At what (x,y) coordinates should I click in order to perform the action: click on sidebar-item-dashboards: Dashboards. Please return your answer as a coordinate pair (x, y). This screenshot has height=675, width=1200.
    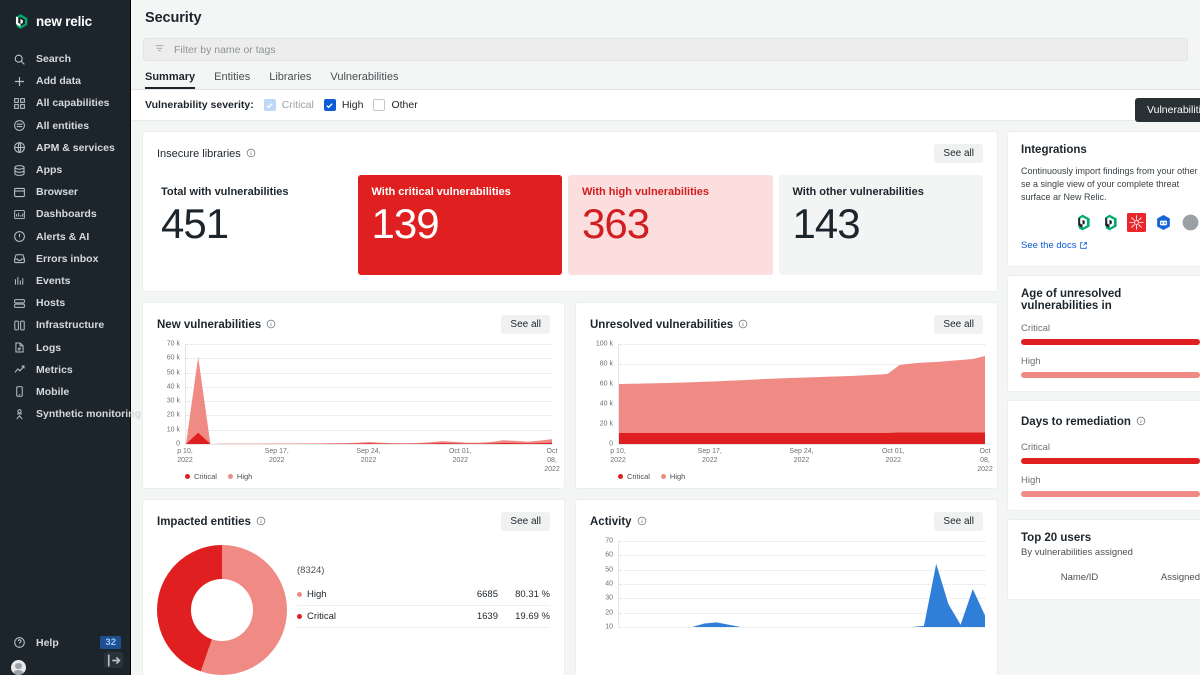
    Looking at the image, I should click on (65, 214).